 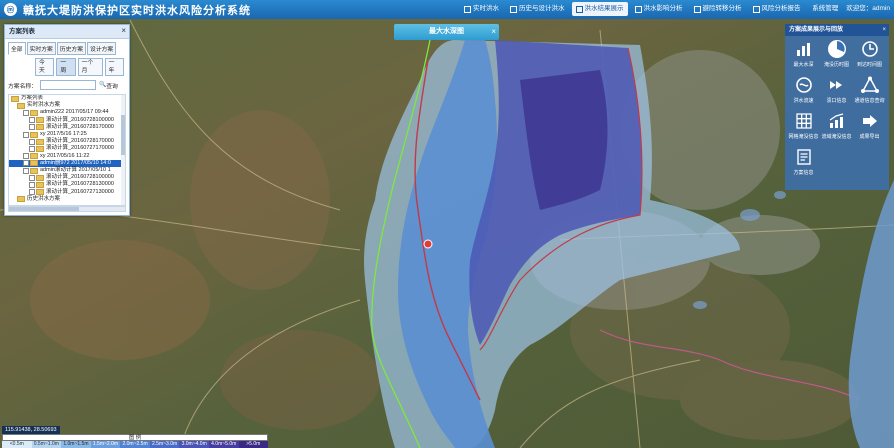 What do you see at coordinates (870, 85) in the screenshot?
I see `network-icon` at bounding box center [870, 85].